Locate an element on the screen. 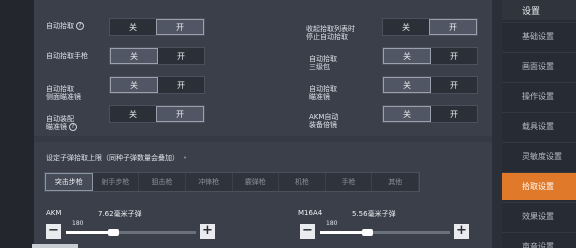 Image resolution: width=576 pixels, height=248 pixels. sidebar-item-sound: 声音设置 is located at coordinates (539, 240).